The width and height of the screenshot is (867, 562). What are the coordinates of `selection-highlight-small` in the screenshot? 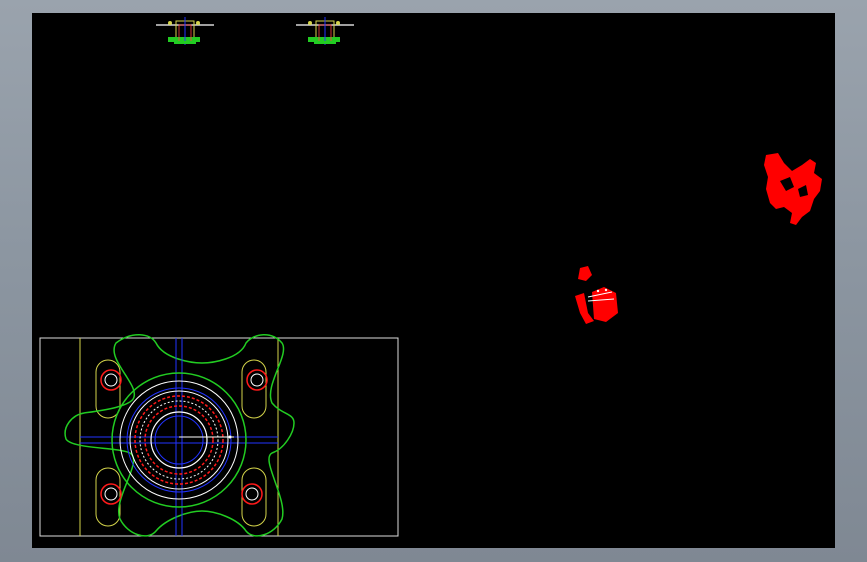 It's located at (596, 295).